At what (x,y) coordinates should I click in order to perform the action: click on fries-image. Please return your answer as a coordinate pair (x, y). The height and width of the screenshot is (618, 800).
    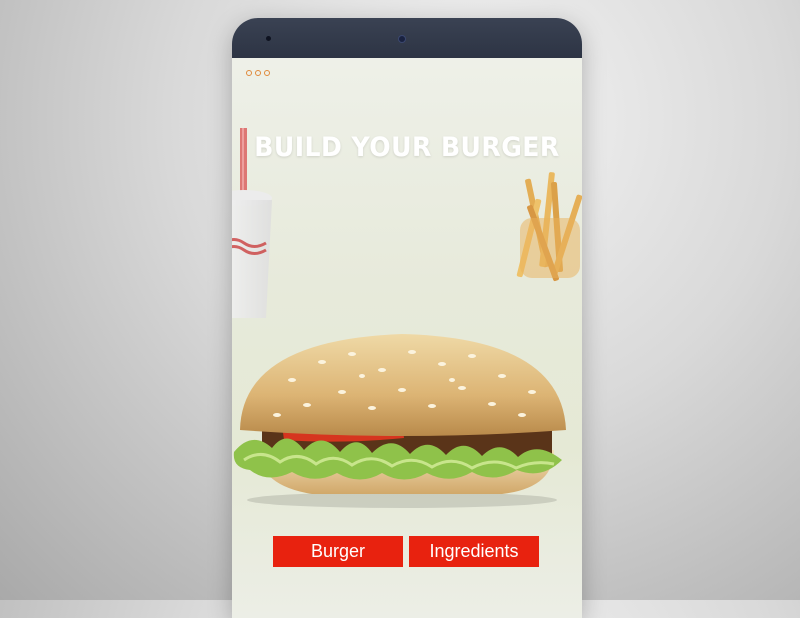
    Looking at the image, I should click on (549, 227).